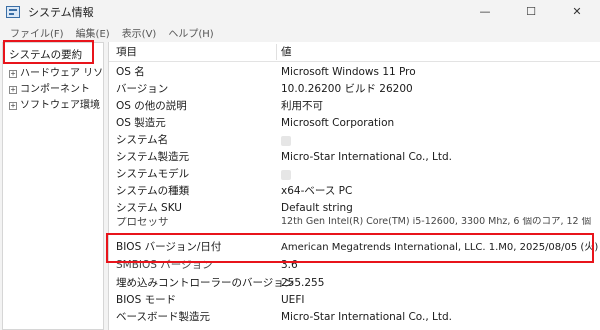  I want to click on close-button: ✕, so click(577, 11).